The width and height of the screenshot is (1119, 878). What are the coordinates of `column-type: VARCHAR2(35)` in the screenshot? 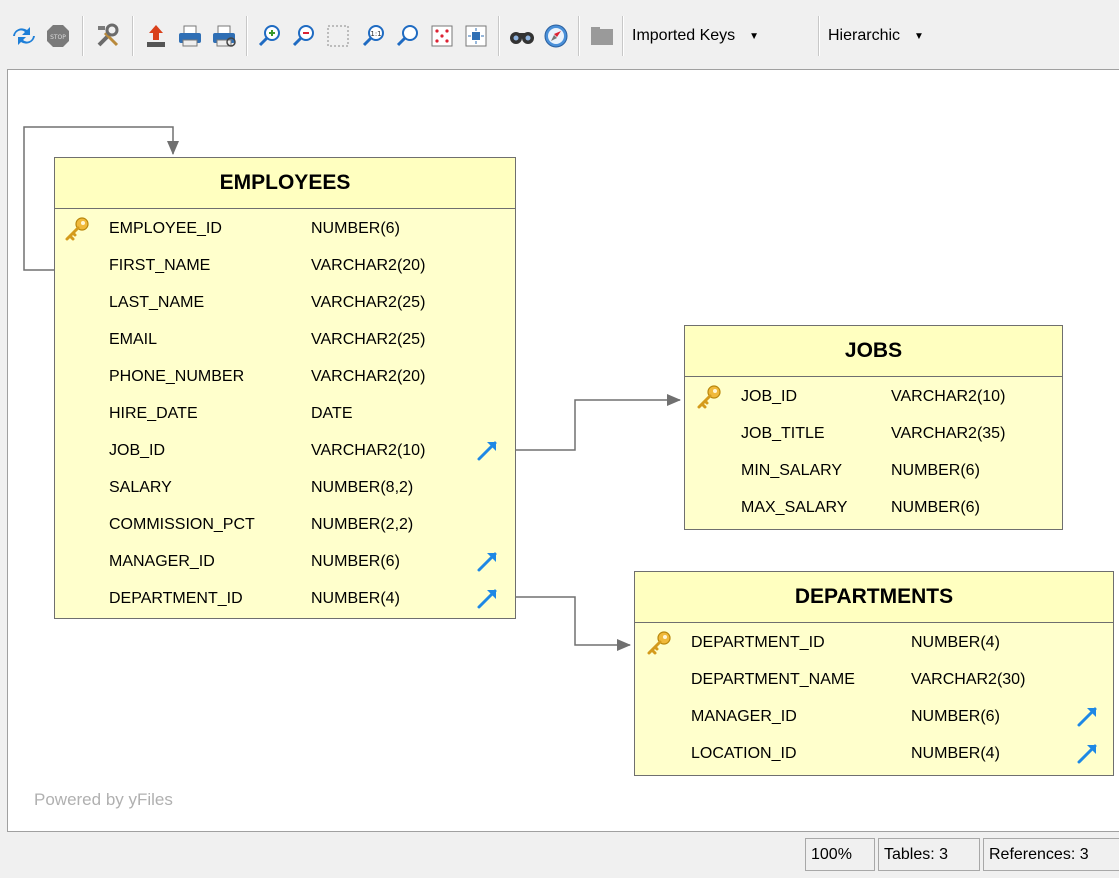 It's located at (948, 433).